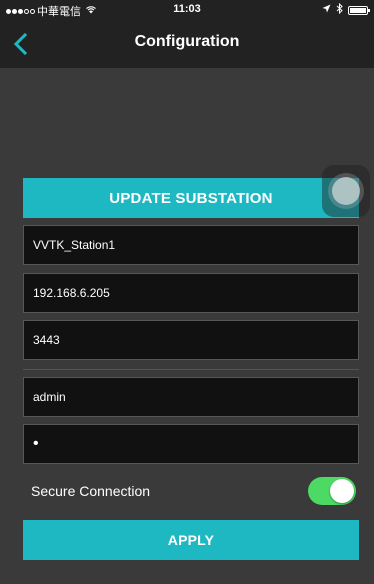 The width and height of the screenshot is (374, 584). Describe the element at coordinates (339, 9) in the screenshot. I see `bluetooth-icon` at that location.